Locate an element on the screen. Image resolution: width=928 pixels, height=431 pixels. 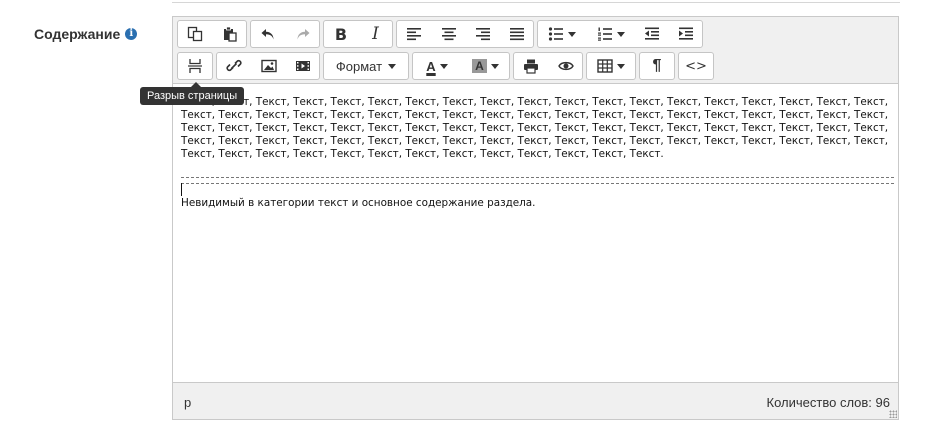
indent-icon is located at coordinates (685, 33).